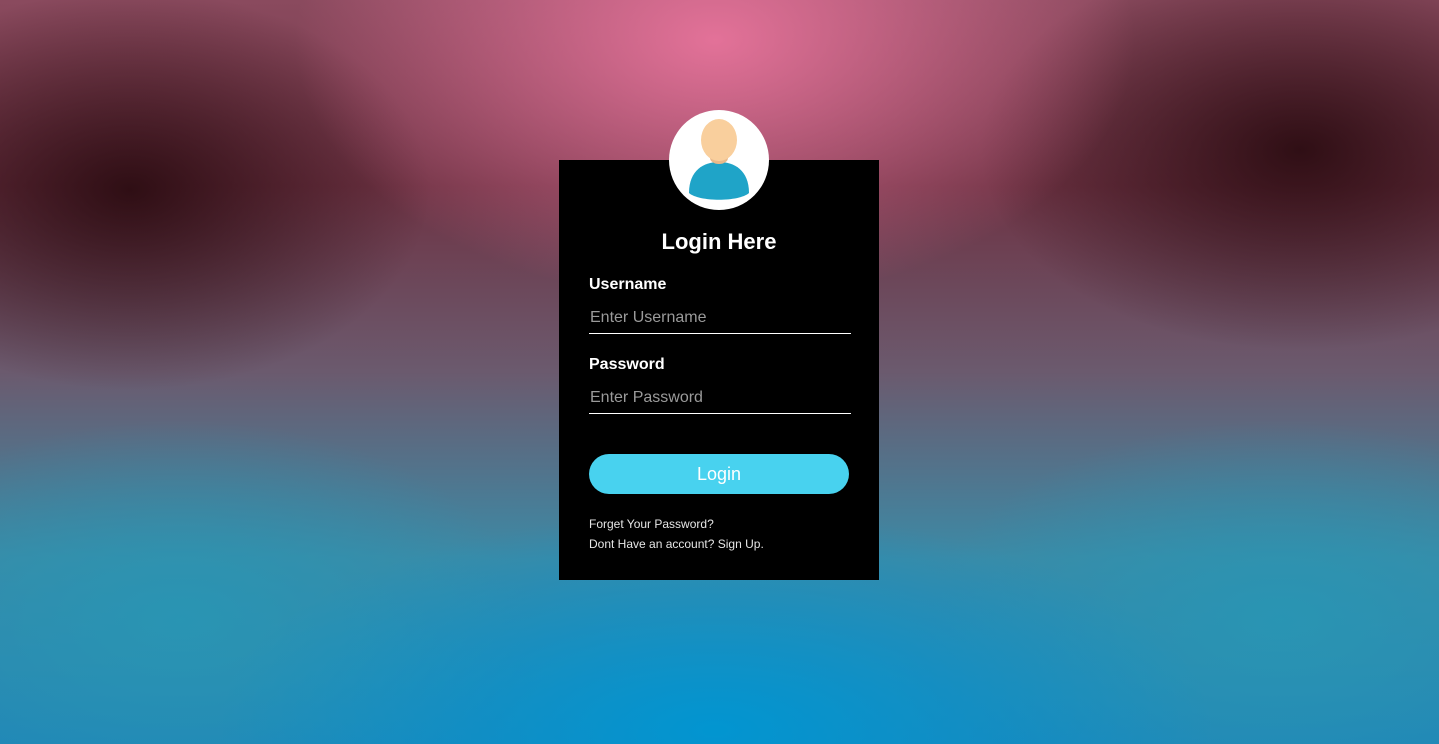 Image resolution: width=1439 pixels, height=744 pixels. What do you see at coordinates (719, 181) in the screenshot?
I see `avatar-shirt` at bounding box center [719, 181].